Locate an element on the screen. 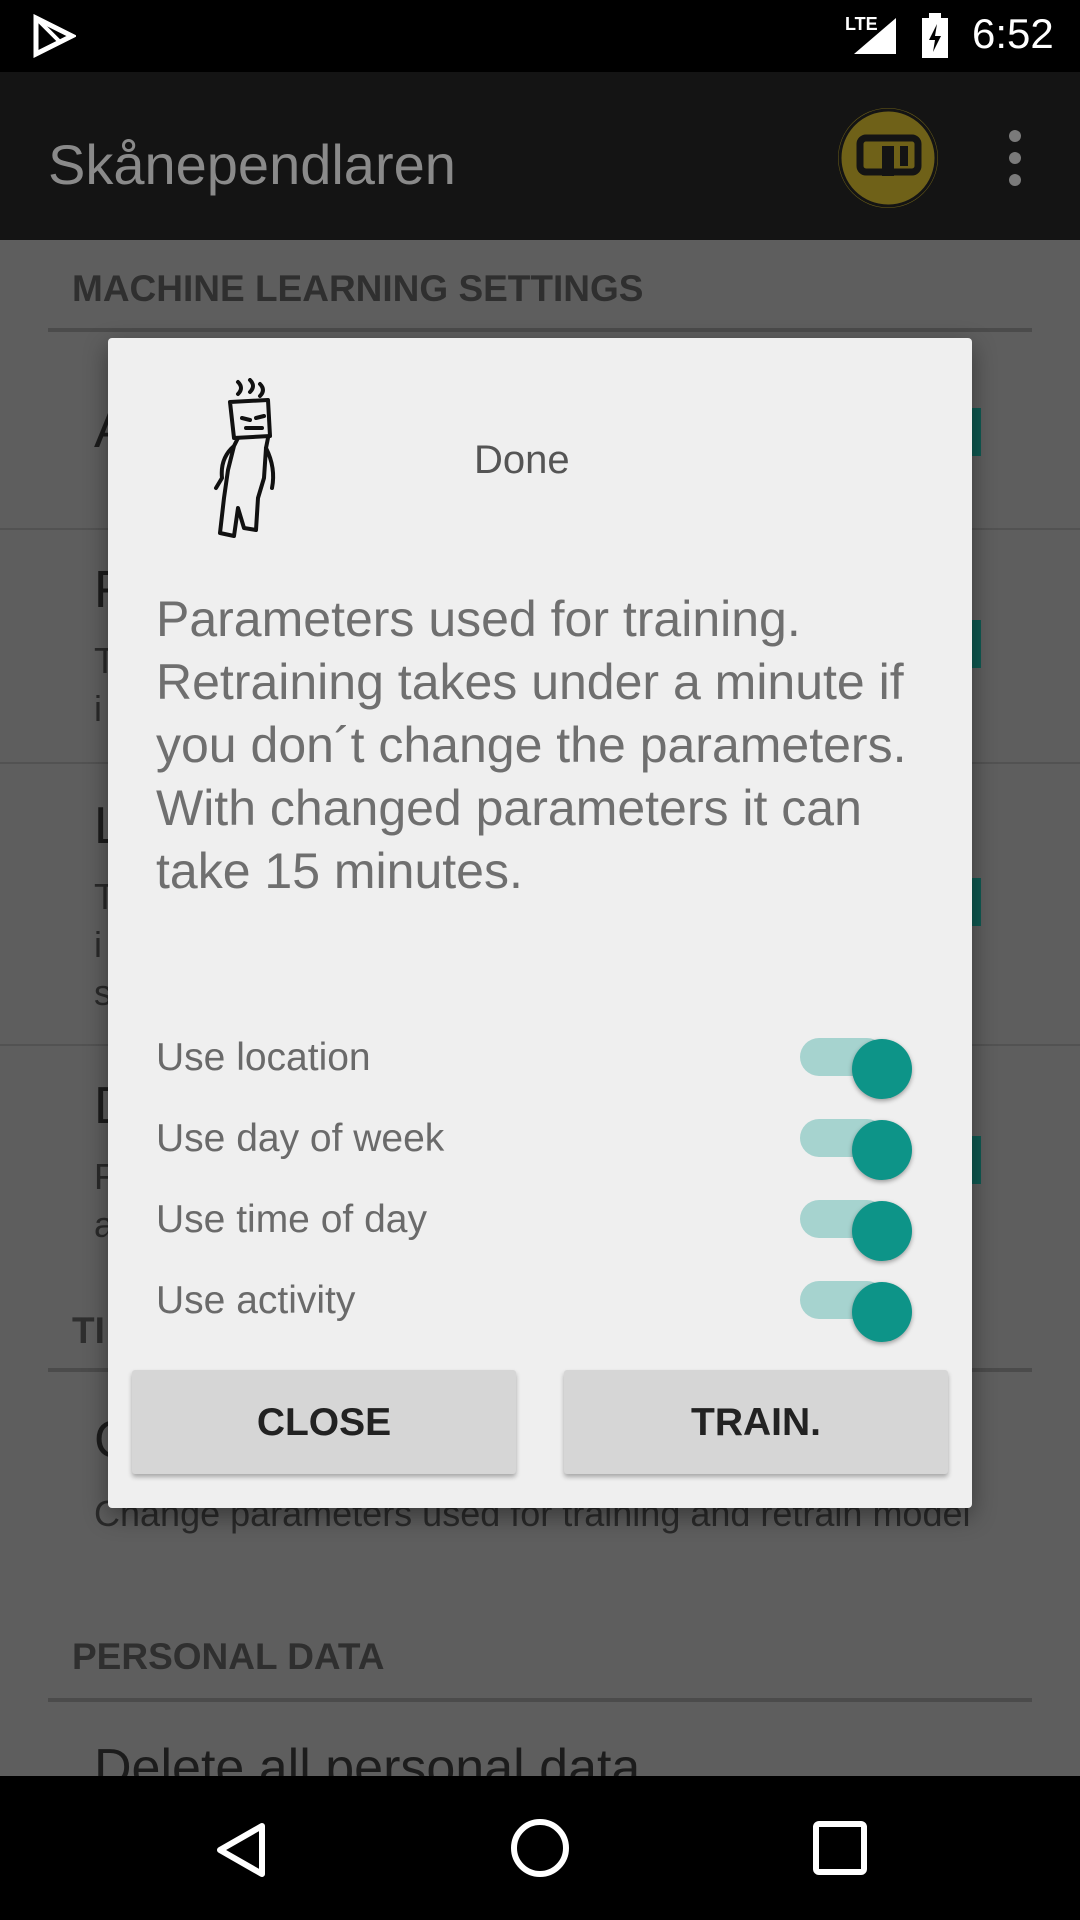  nav-home-icon is located at coordinates (540, 1848).